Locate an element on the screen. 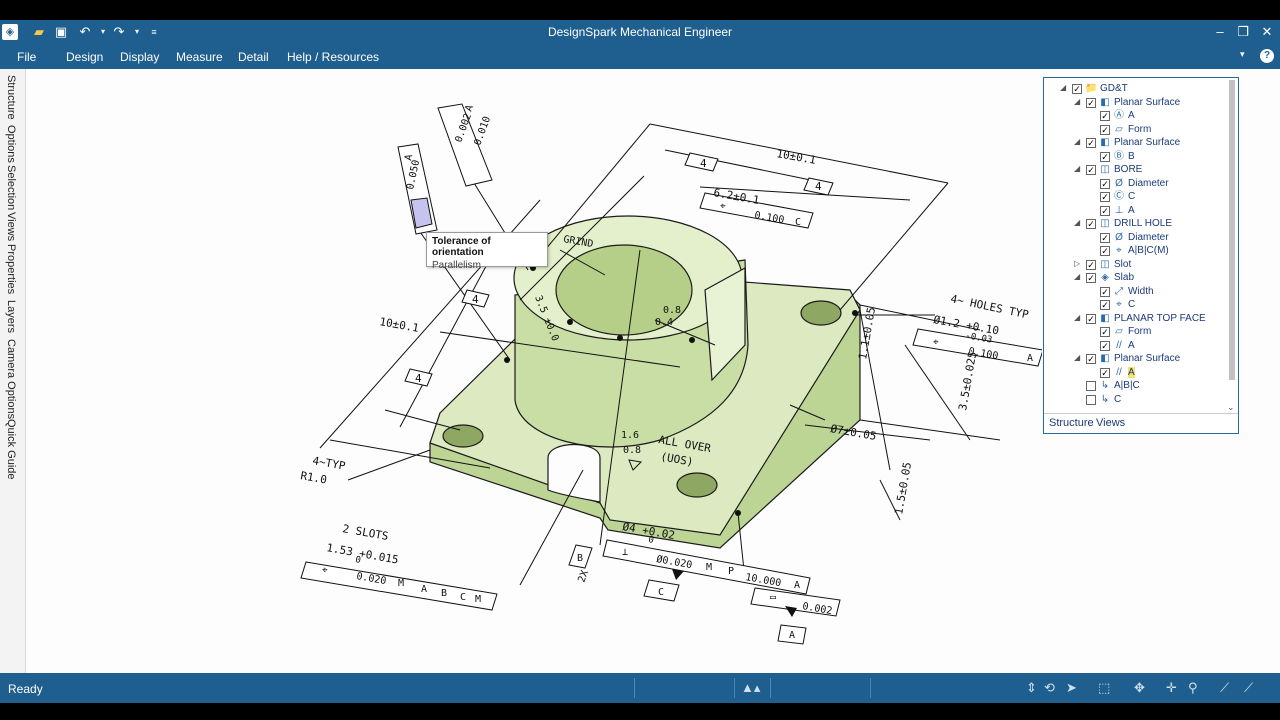 The height and width of the screenshot is (720, 1280). tree-row: ↳ A|B|C is located at coordinates (1155, 386).